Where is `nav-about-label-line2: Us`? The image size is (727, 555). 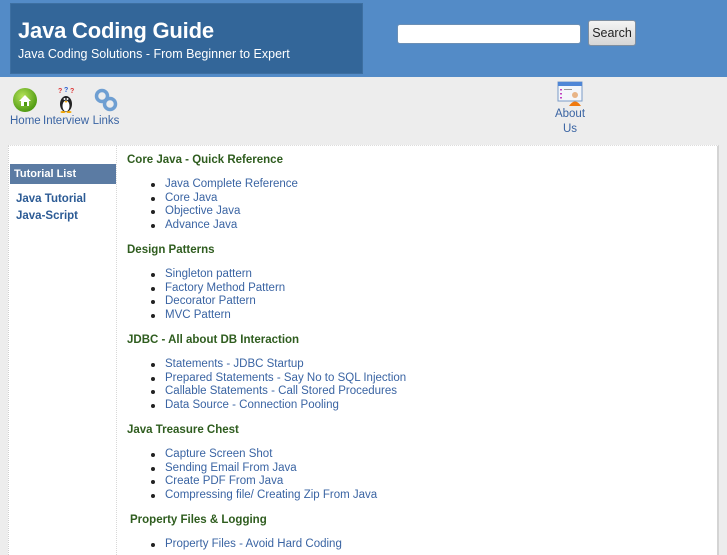 nav-about-label-line2: Us is located at coordinates (570, 129).